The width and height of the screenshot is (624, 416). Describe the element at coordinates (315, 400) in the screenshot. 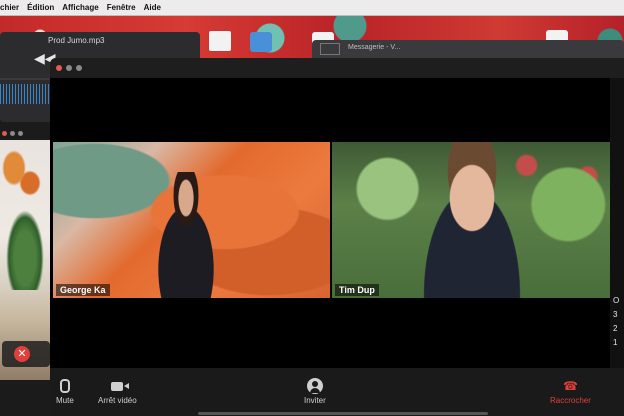

I see `invite-label: Inviter` at that location.